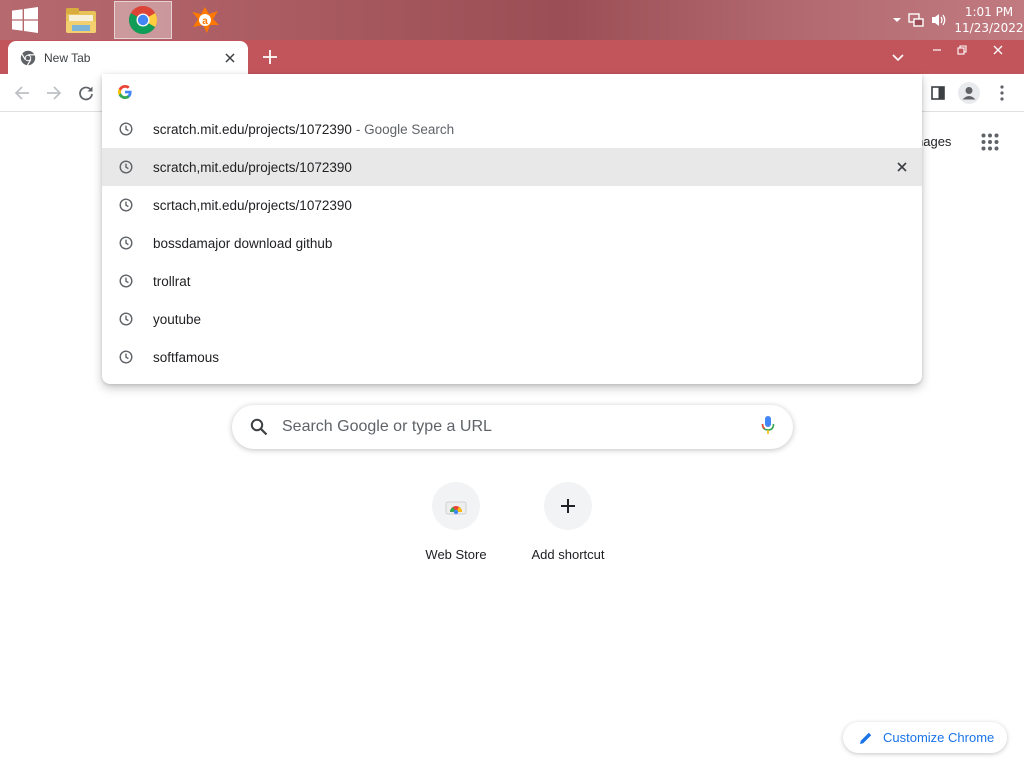 Image resolution: width=1024 pixels, height=768 pixels. I want to click on search-icon, so click(259, 427).